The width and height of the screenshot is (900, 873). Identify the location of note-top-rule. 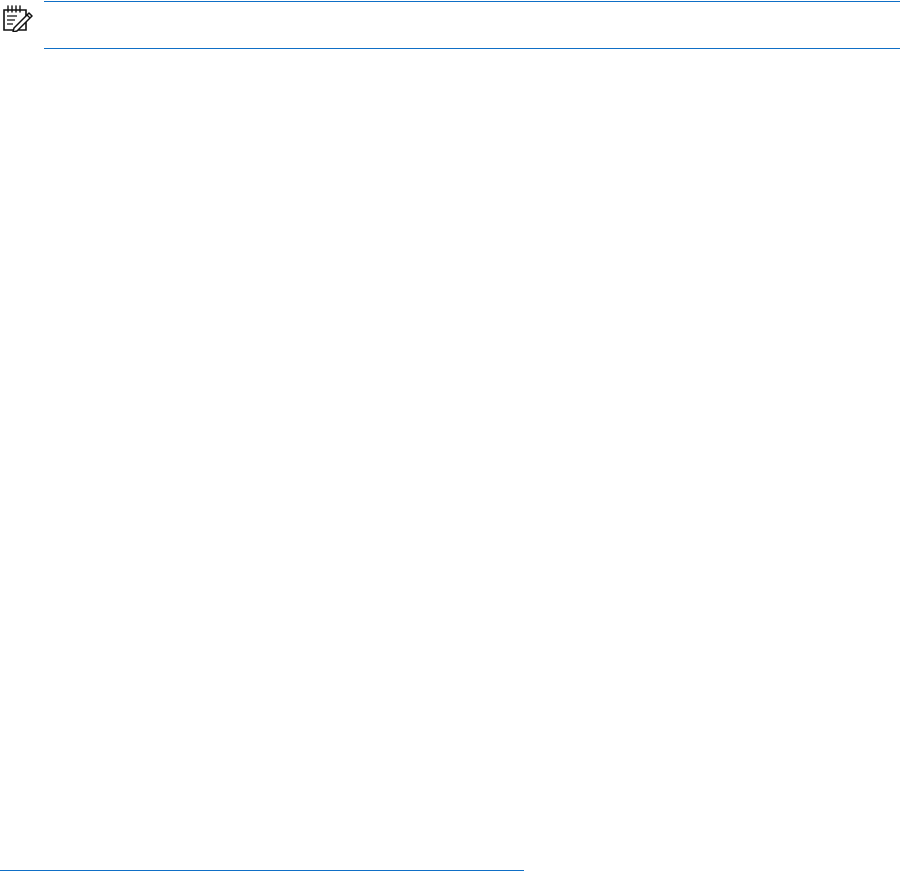
(472, 1).